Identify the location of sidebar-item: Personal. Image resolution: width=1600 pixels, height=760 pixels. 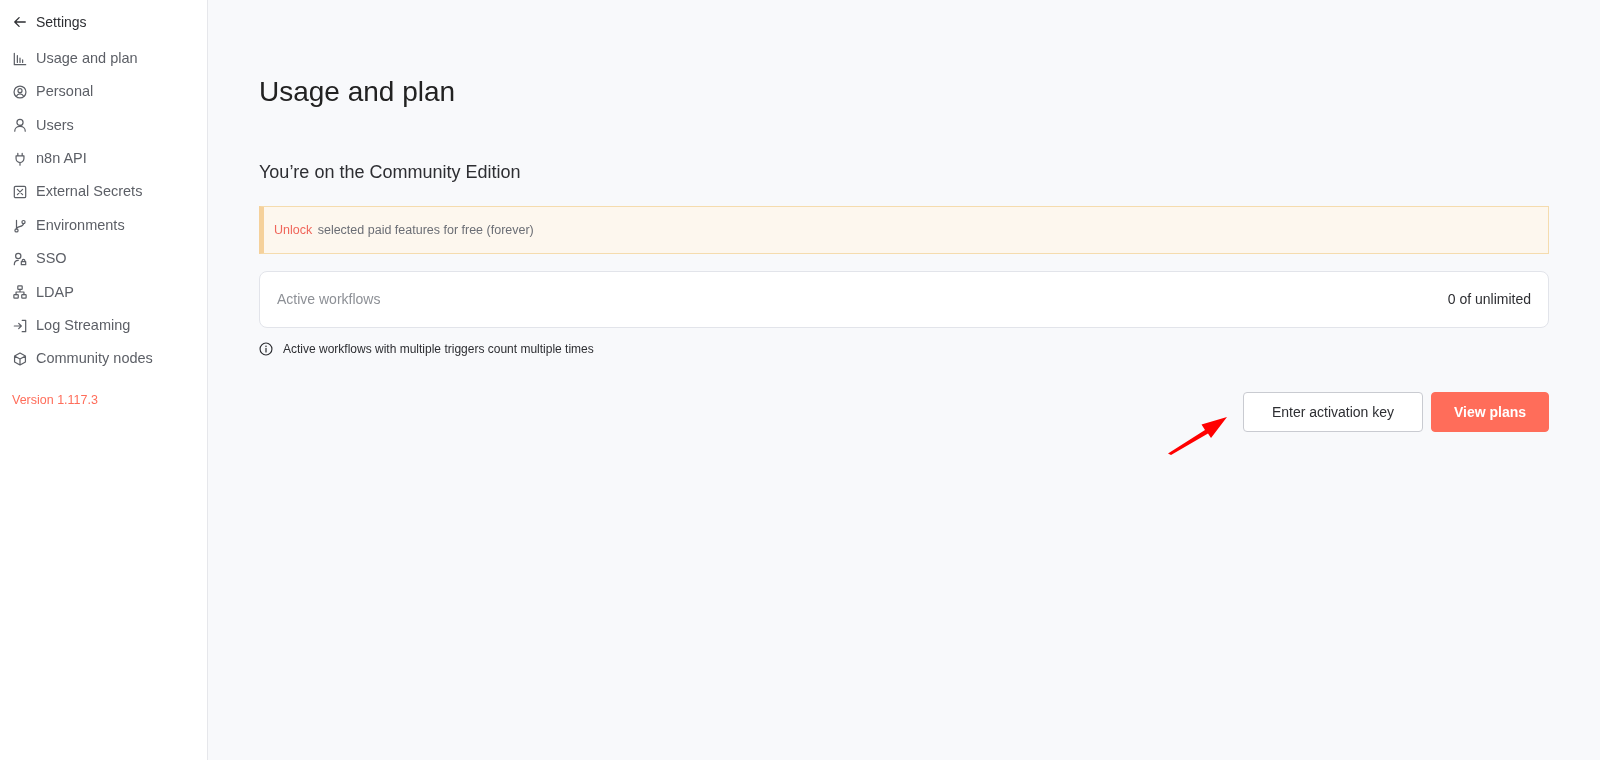
(47, 92).